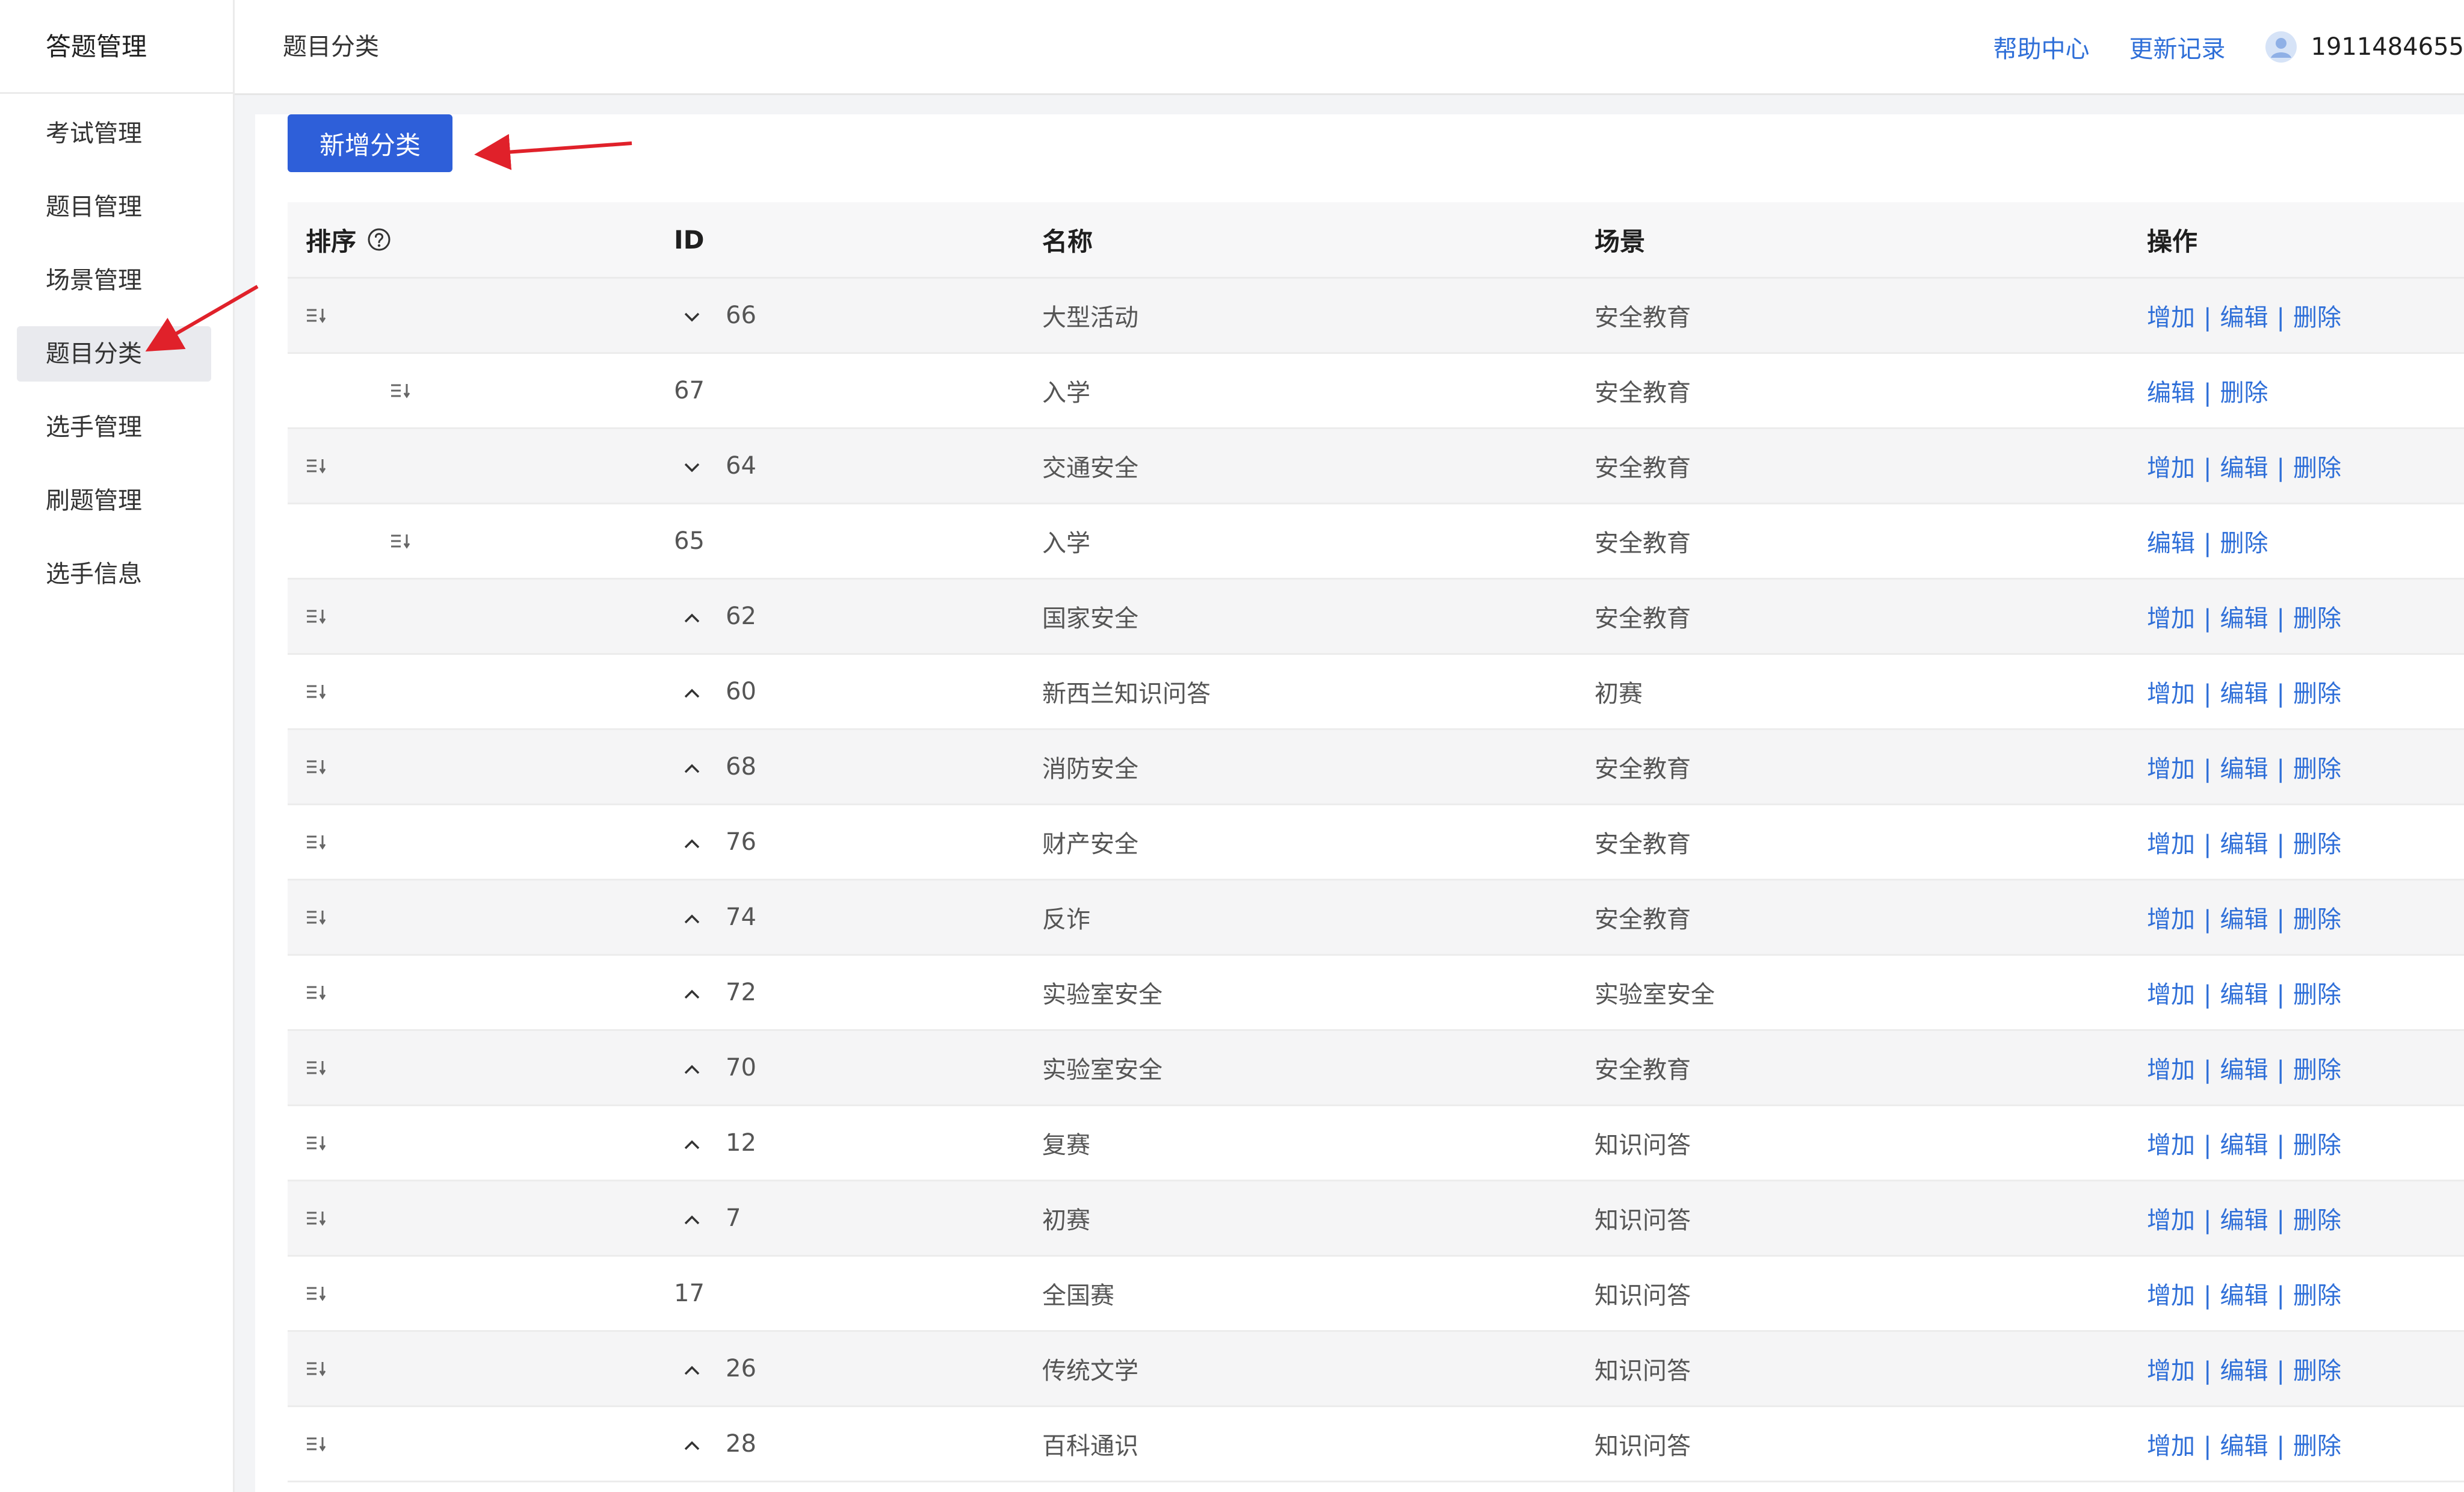 This screenshot has width=2464, height=1492. What do you see at coordinates (116, 47) in the screenshot?
I see `app-title: 答题管理` at bounding box center [116, 47].